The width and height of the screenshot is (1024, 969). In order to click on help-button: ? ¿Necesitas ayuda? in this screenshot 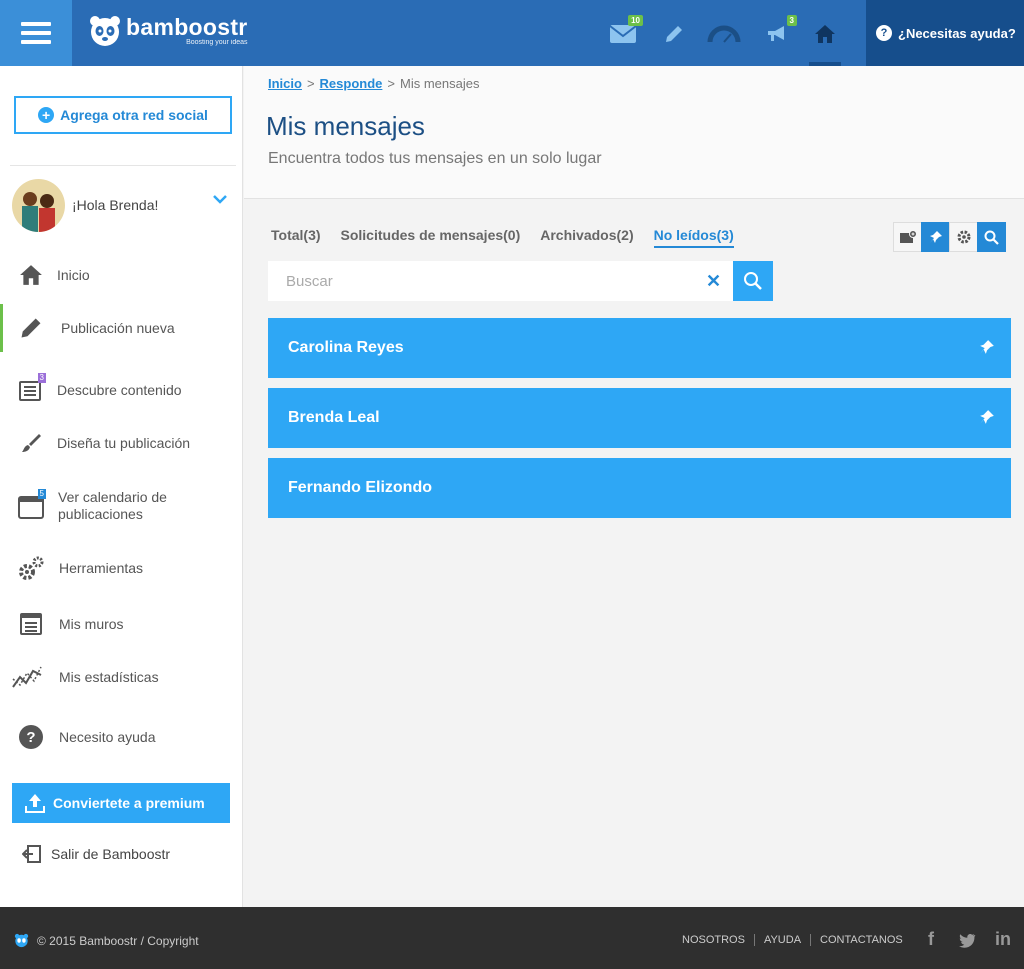, I will do `click(945, 33)`.